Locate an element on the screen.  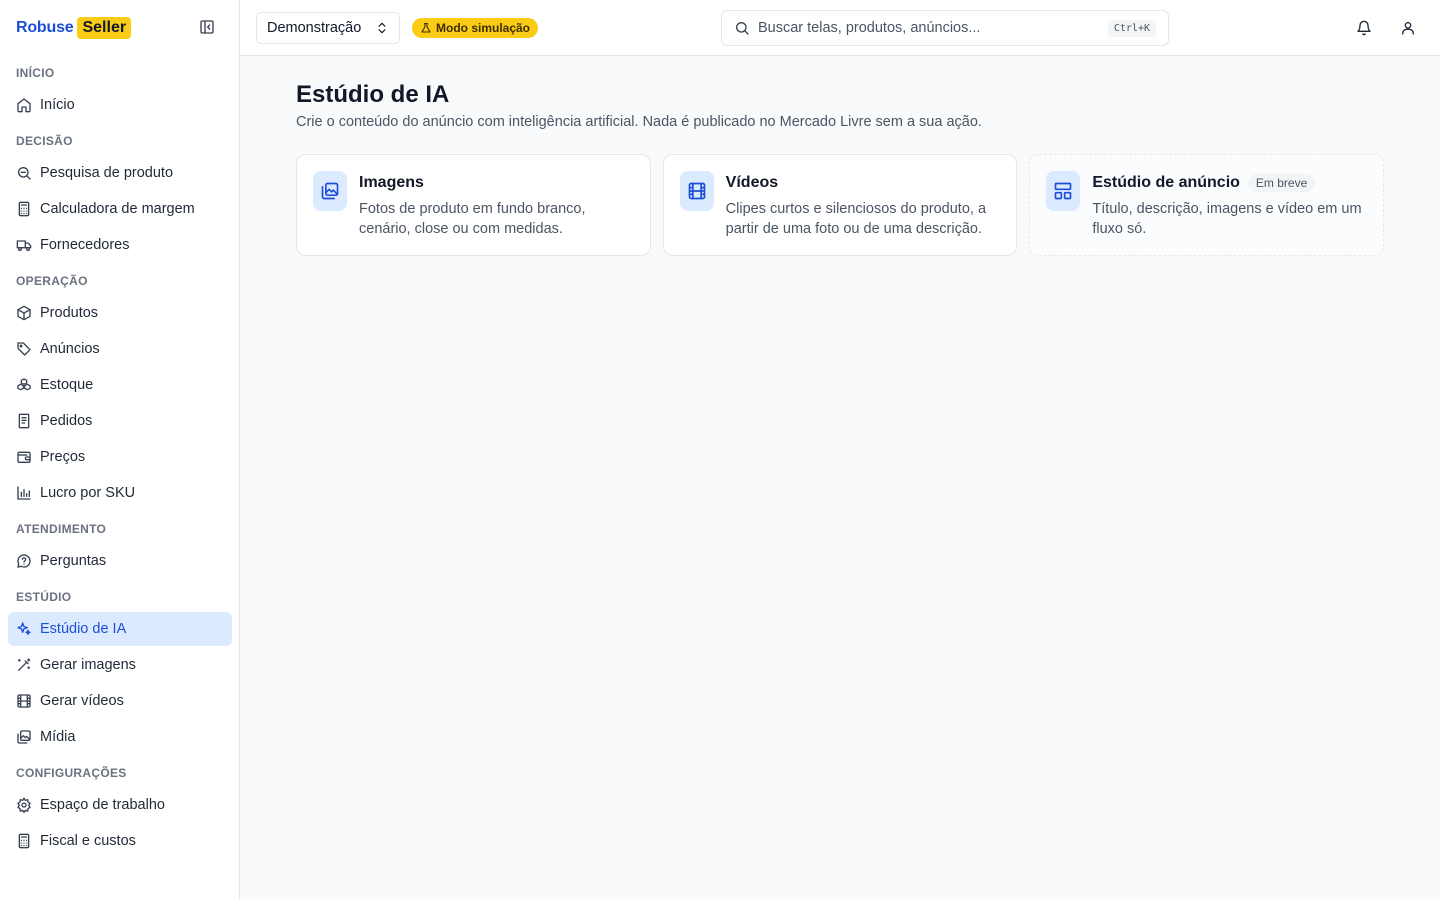
image-plus-icon is located at coordinates (330, 191).